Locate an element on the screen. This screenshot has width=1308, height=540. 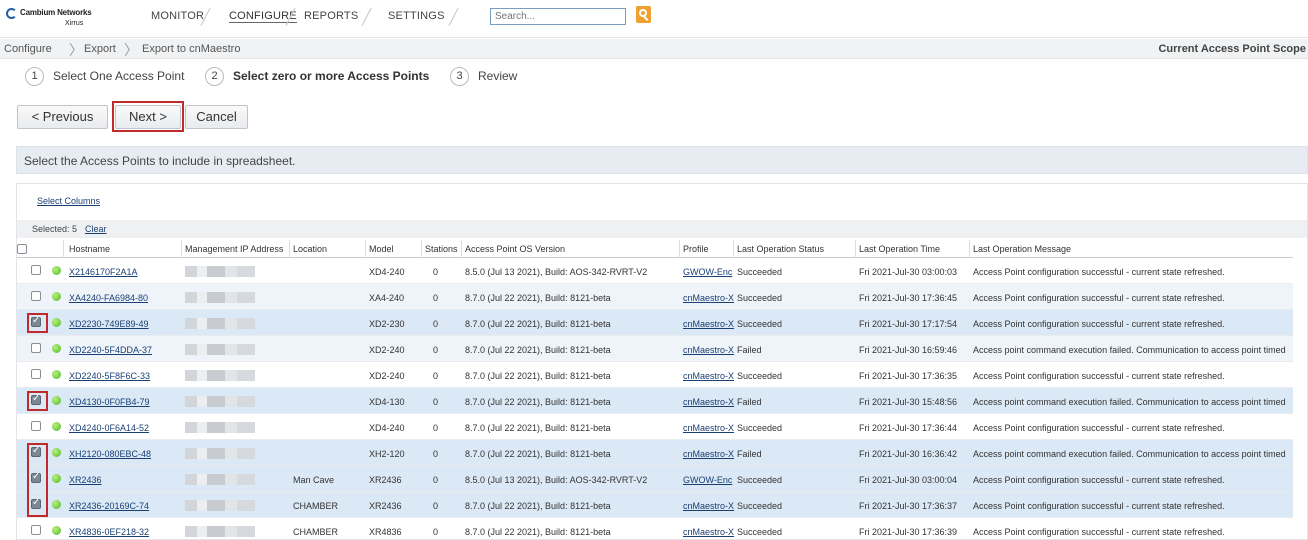
clear-link: Clear is located at coordinates (96, 229).